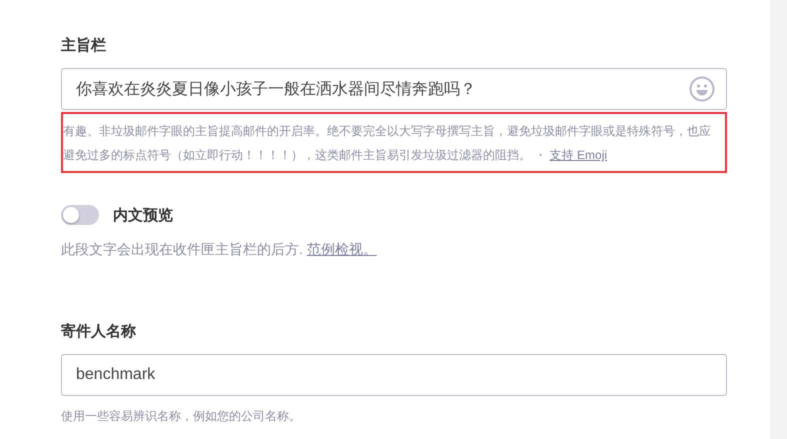 This screenshot has height=439, width=787. I want to click on subject-field: 你喜欢在炎炎夏日像小孩子一般在洒水器间尽情奔跑吗？, so click(394, 89).